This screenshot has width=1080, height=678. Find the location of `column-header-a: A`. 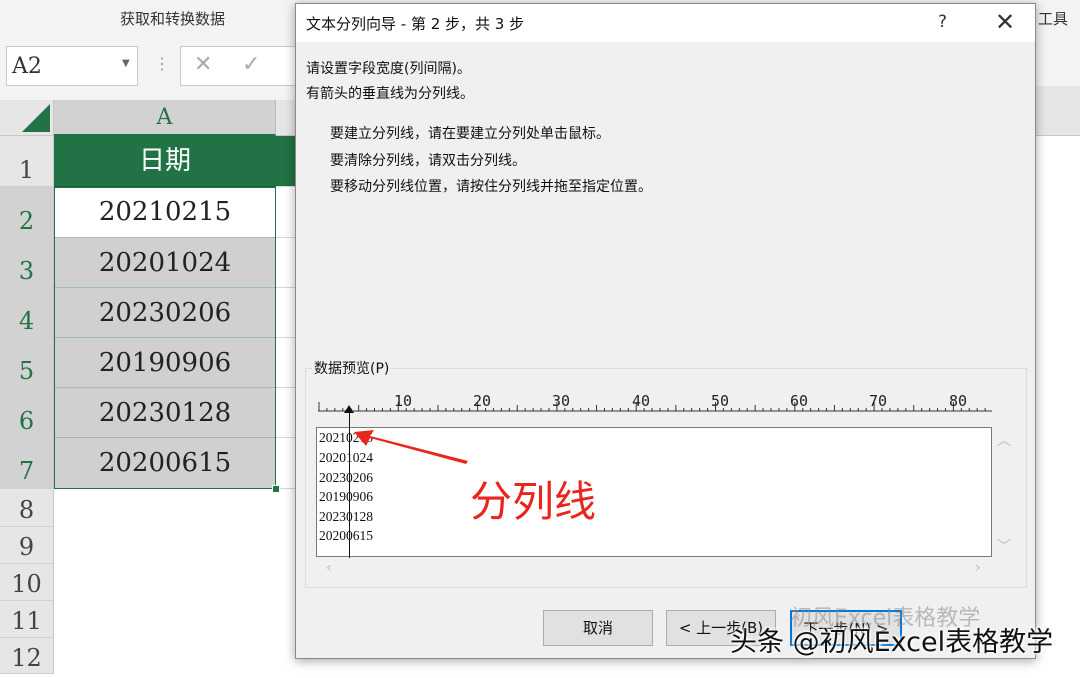

column-header-a: A is located at coordinates (165, 118).